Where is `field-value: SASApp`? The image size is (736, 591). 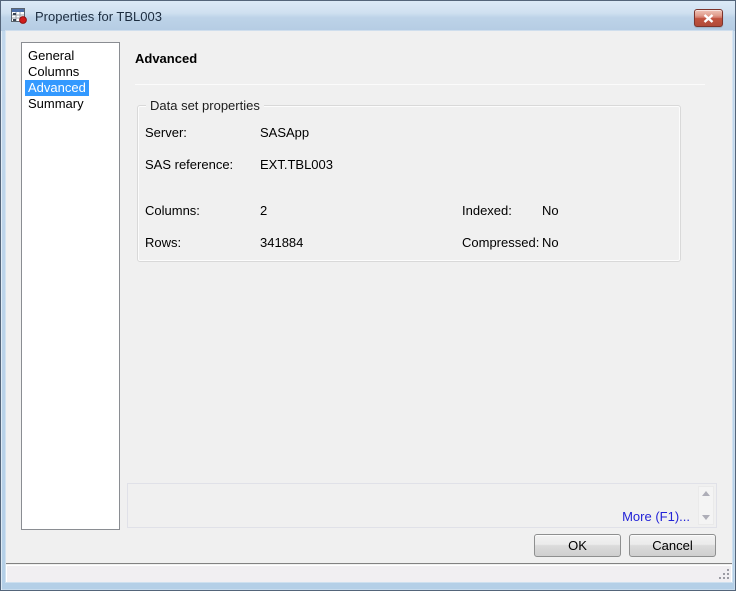 field-value: SASApp is located at coordinates (285, 132).